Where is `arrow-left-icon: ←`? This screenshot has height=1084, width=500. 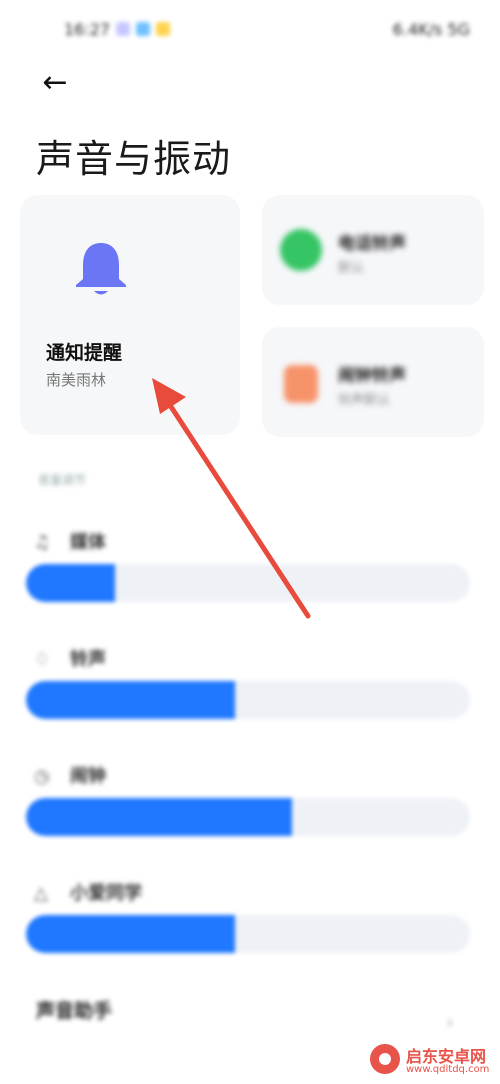 arrow-left-icon: ← is located at coordinates (55, 82).